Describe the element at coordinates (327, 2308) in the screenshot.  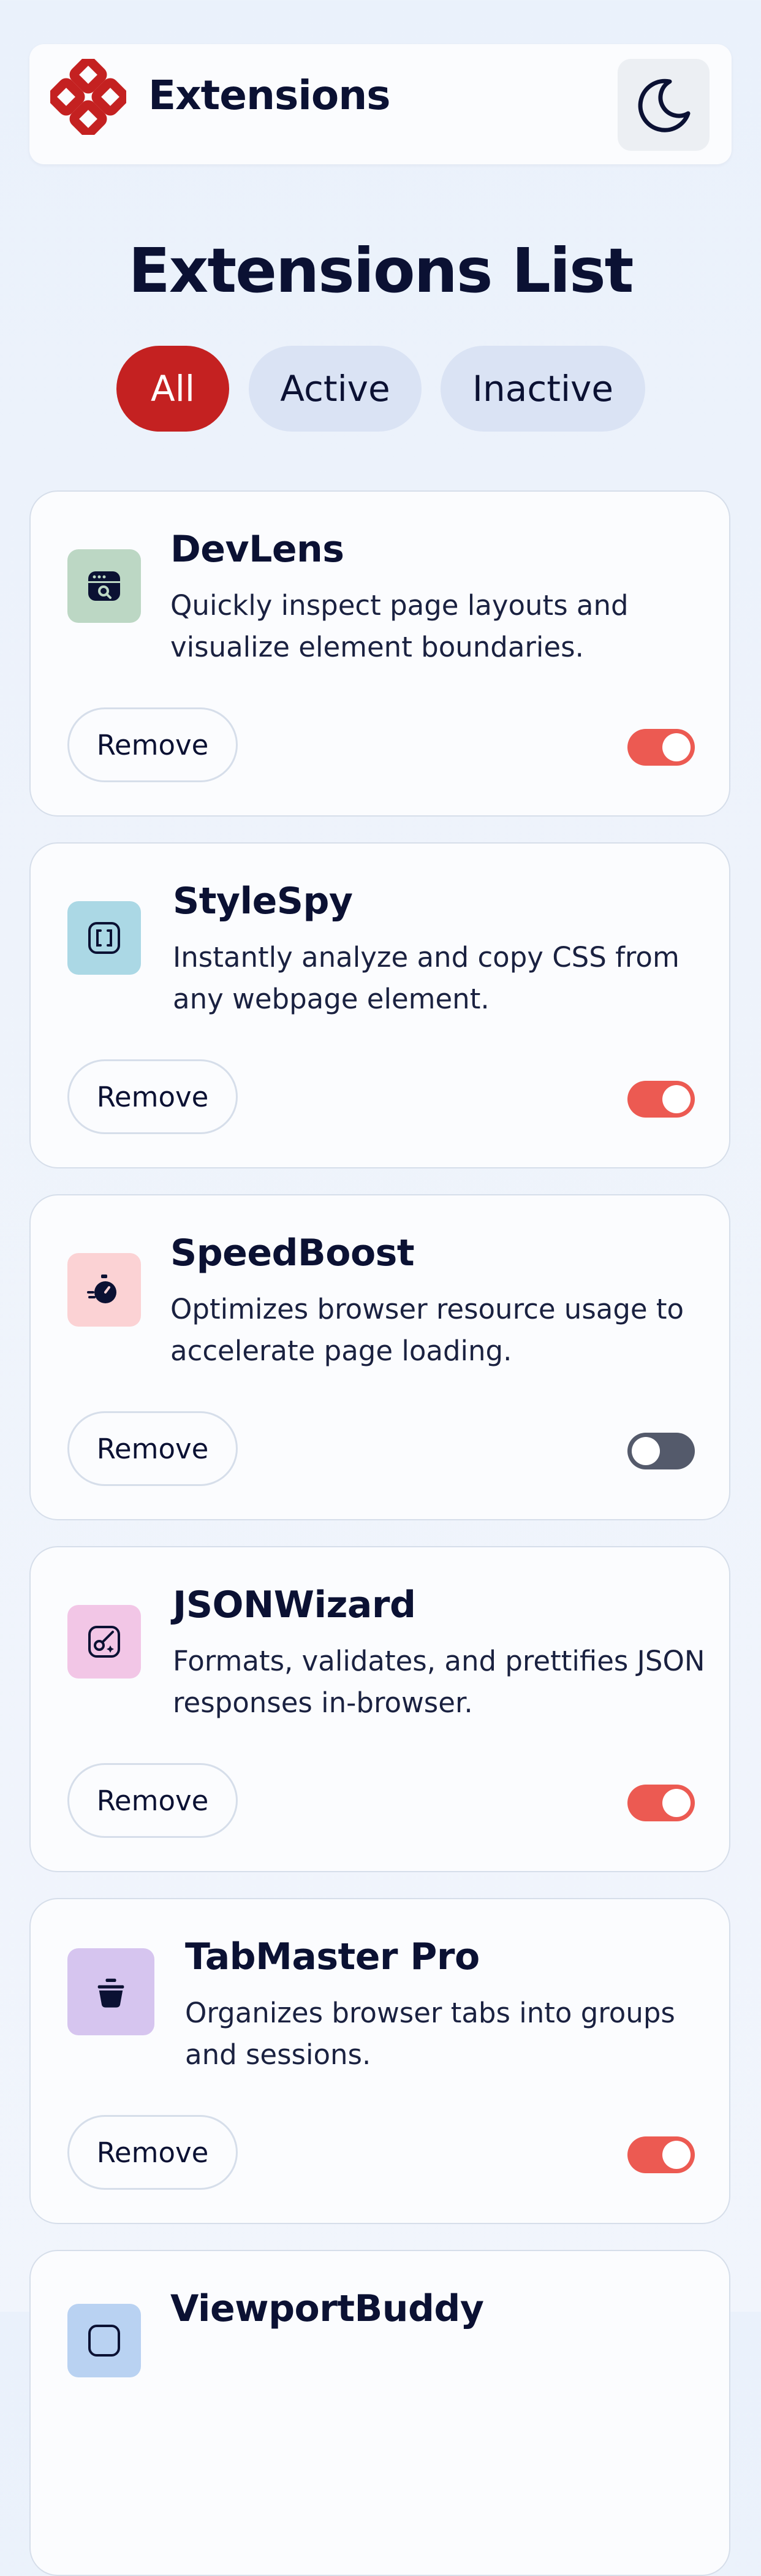
I see `extension-name: ViewportBuddy` at that location.